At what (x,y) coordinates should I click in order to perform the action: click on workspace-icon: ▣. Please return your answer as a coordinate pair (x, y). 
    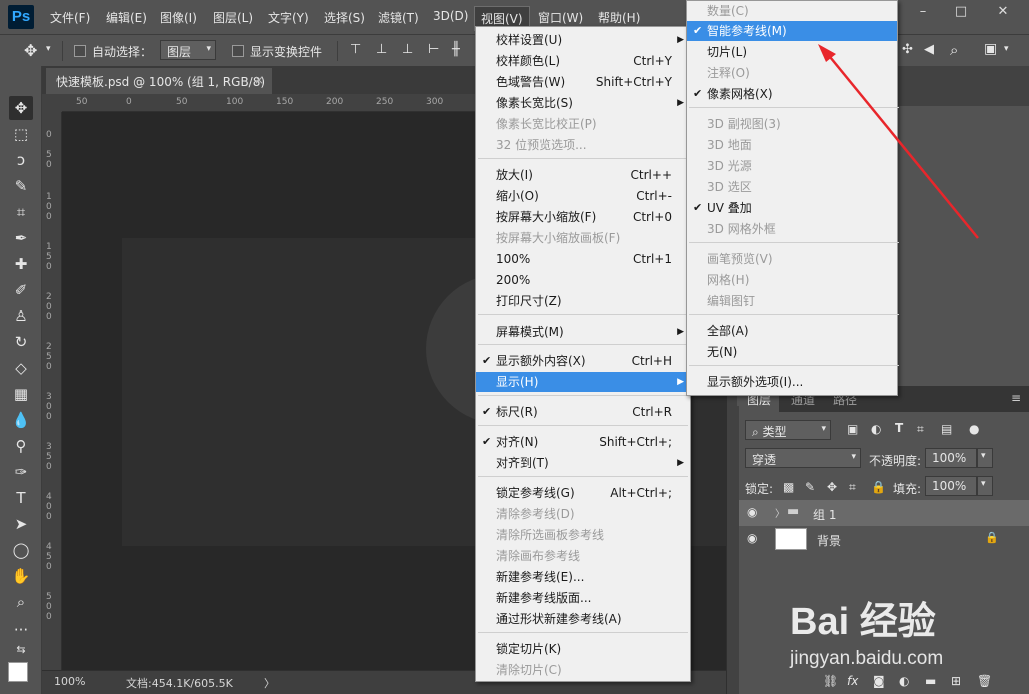
    Looking at the image, I should click on (990, 49).